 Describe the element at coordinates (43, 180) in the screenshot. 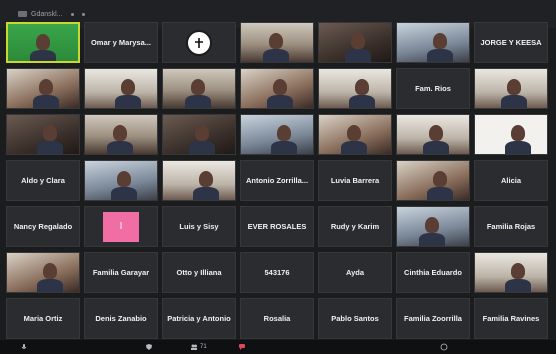

I see `participant-tile: Aldo y Clara` at that location.